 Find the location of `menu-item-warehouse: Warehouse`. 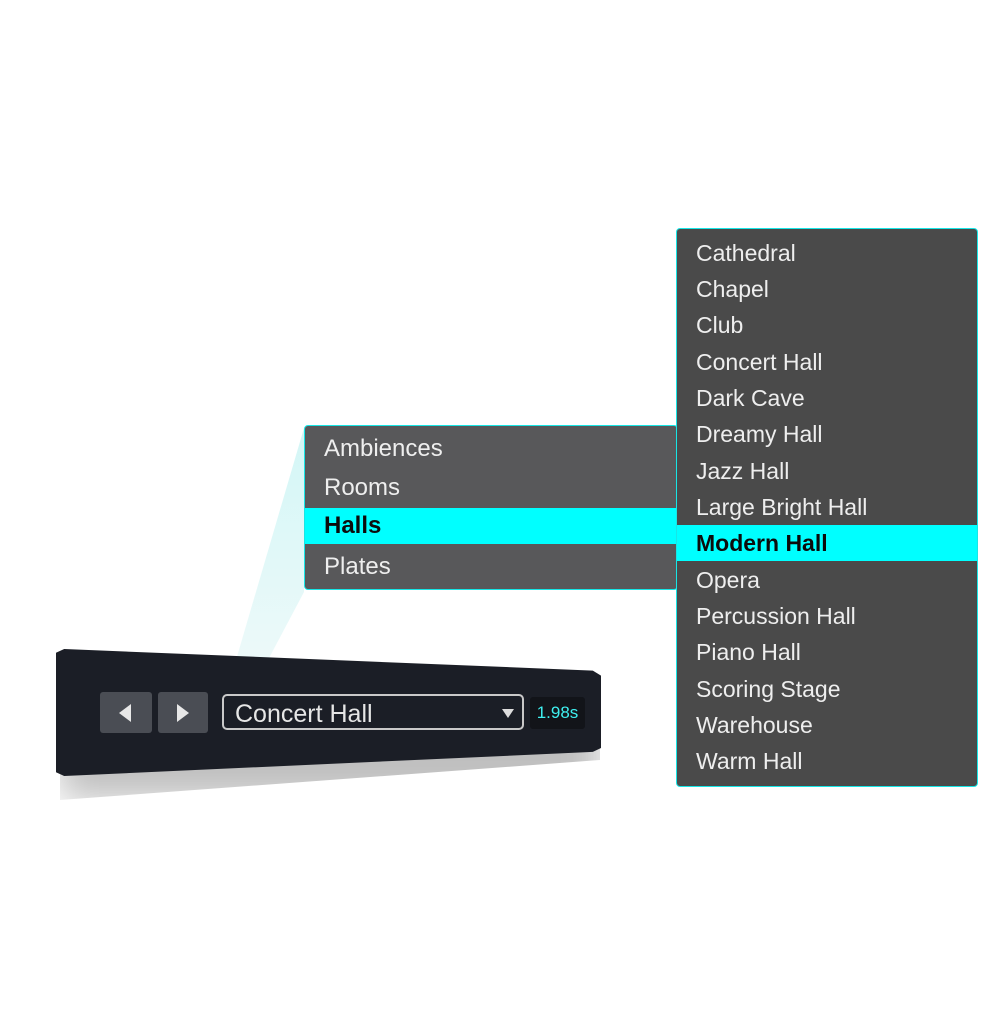

menu-item-warehouse: Warehouse is located at coordinates (827, 725).